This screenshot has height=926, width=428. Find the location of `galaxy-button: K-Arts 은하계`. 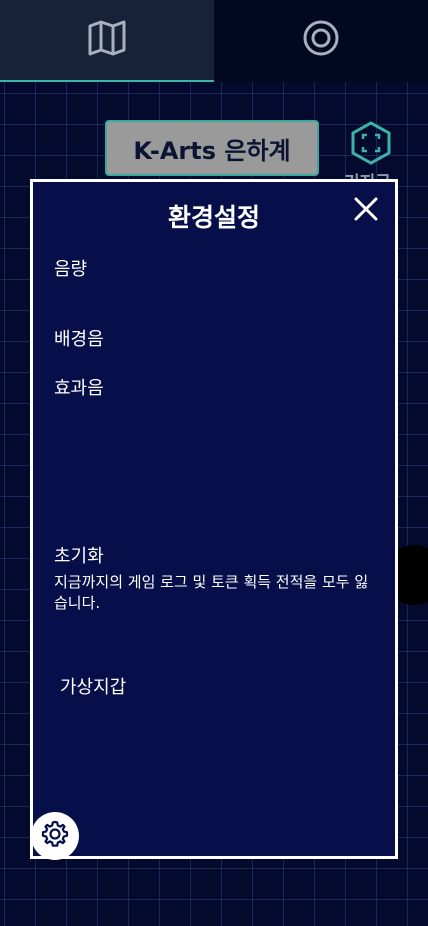

galaxy-button: K-Arts 은하계 is located at coordinates (212, 148).